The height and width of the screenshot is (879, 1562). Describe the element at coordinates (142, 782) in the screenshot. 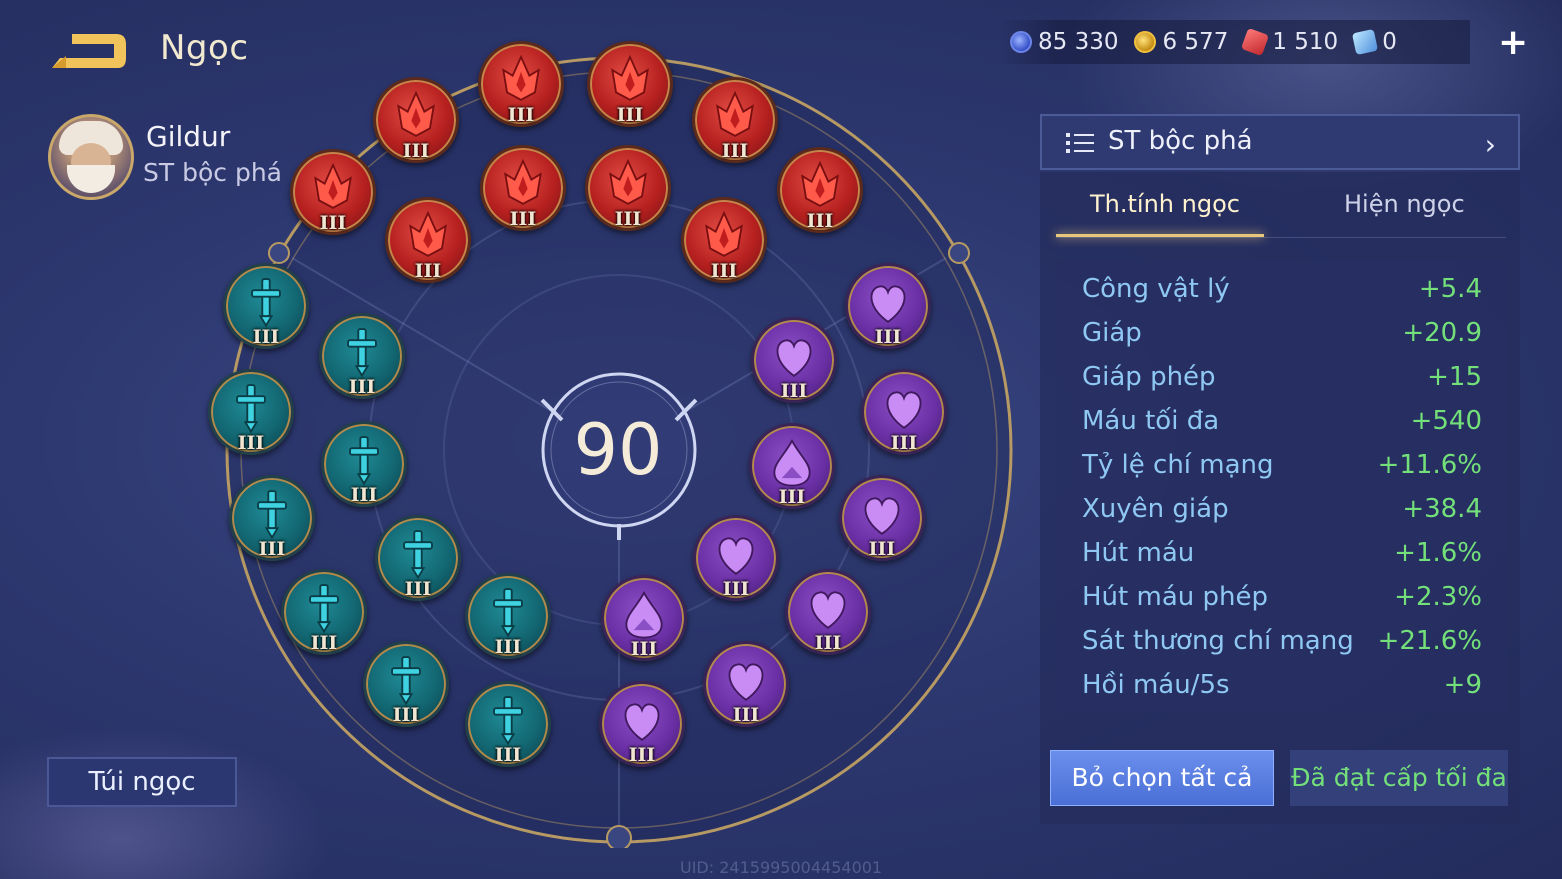

I see `gem-bag-button: Túi ngọc` at that location.